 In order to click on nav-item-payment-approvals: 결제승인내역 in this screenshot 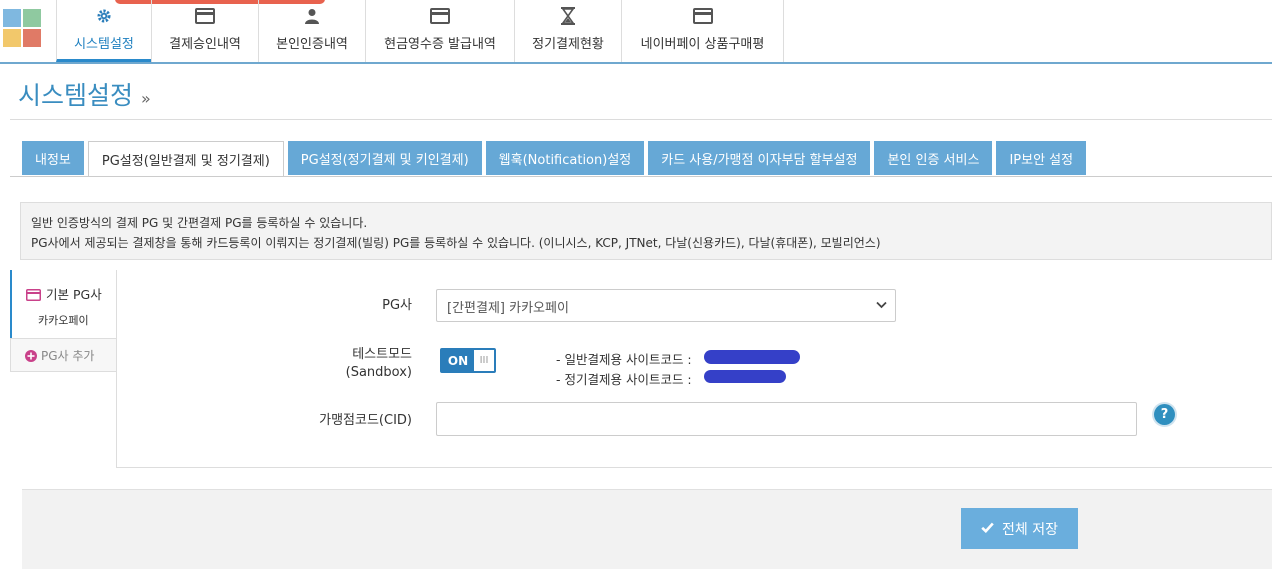, I will do `click(204, 31)`.